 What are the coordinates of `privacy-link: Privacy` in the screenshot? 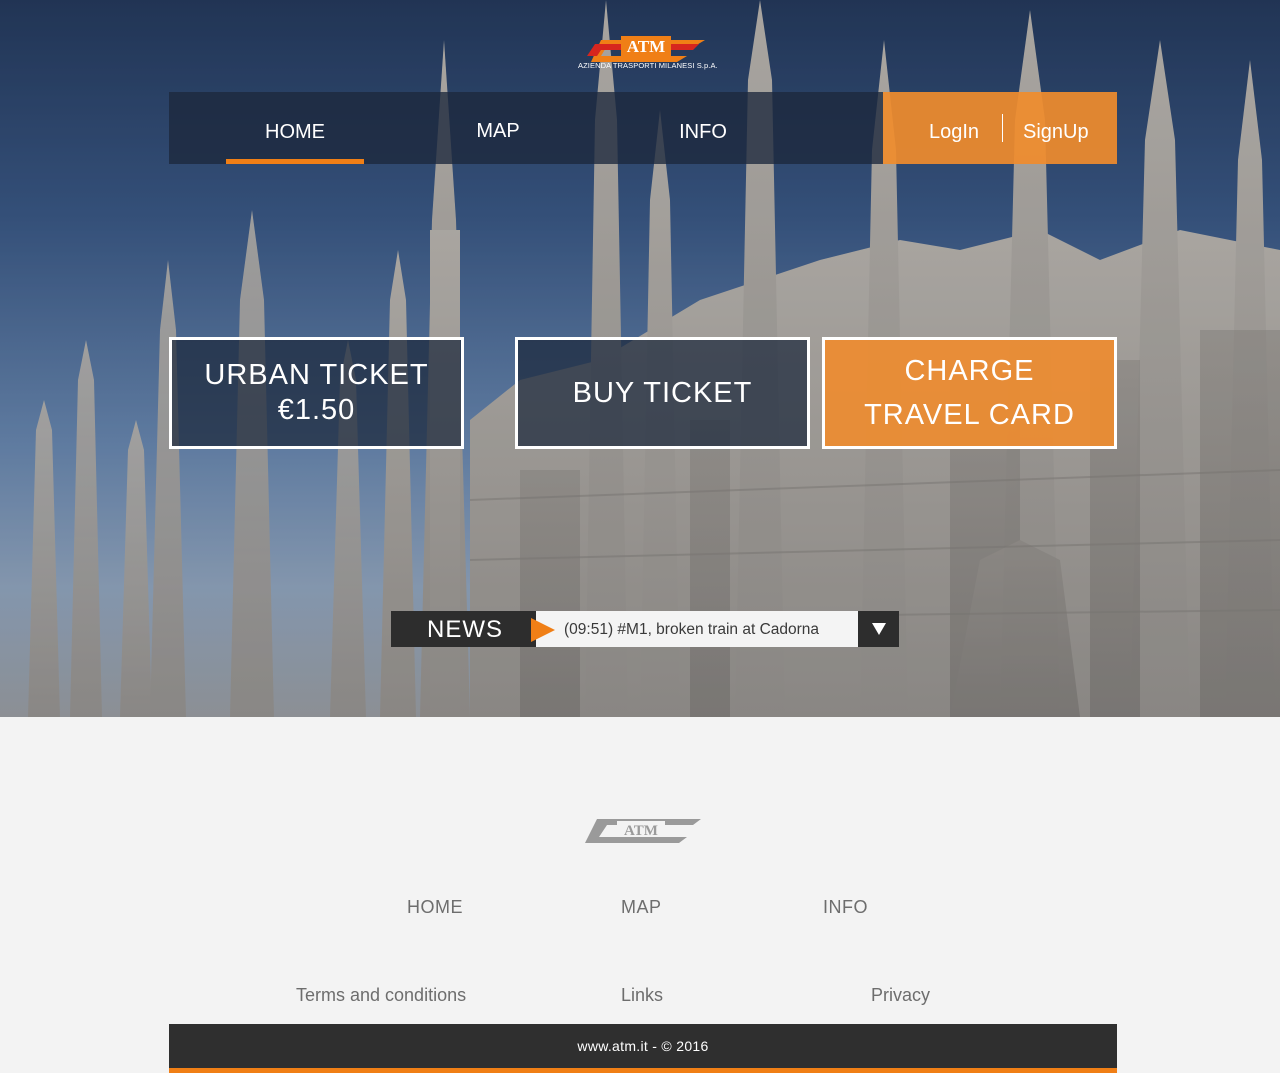 It's located at (900, 995).